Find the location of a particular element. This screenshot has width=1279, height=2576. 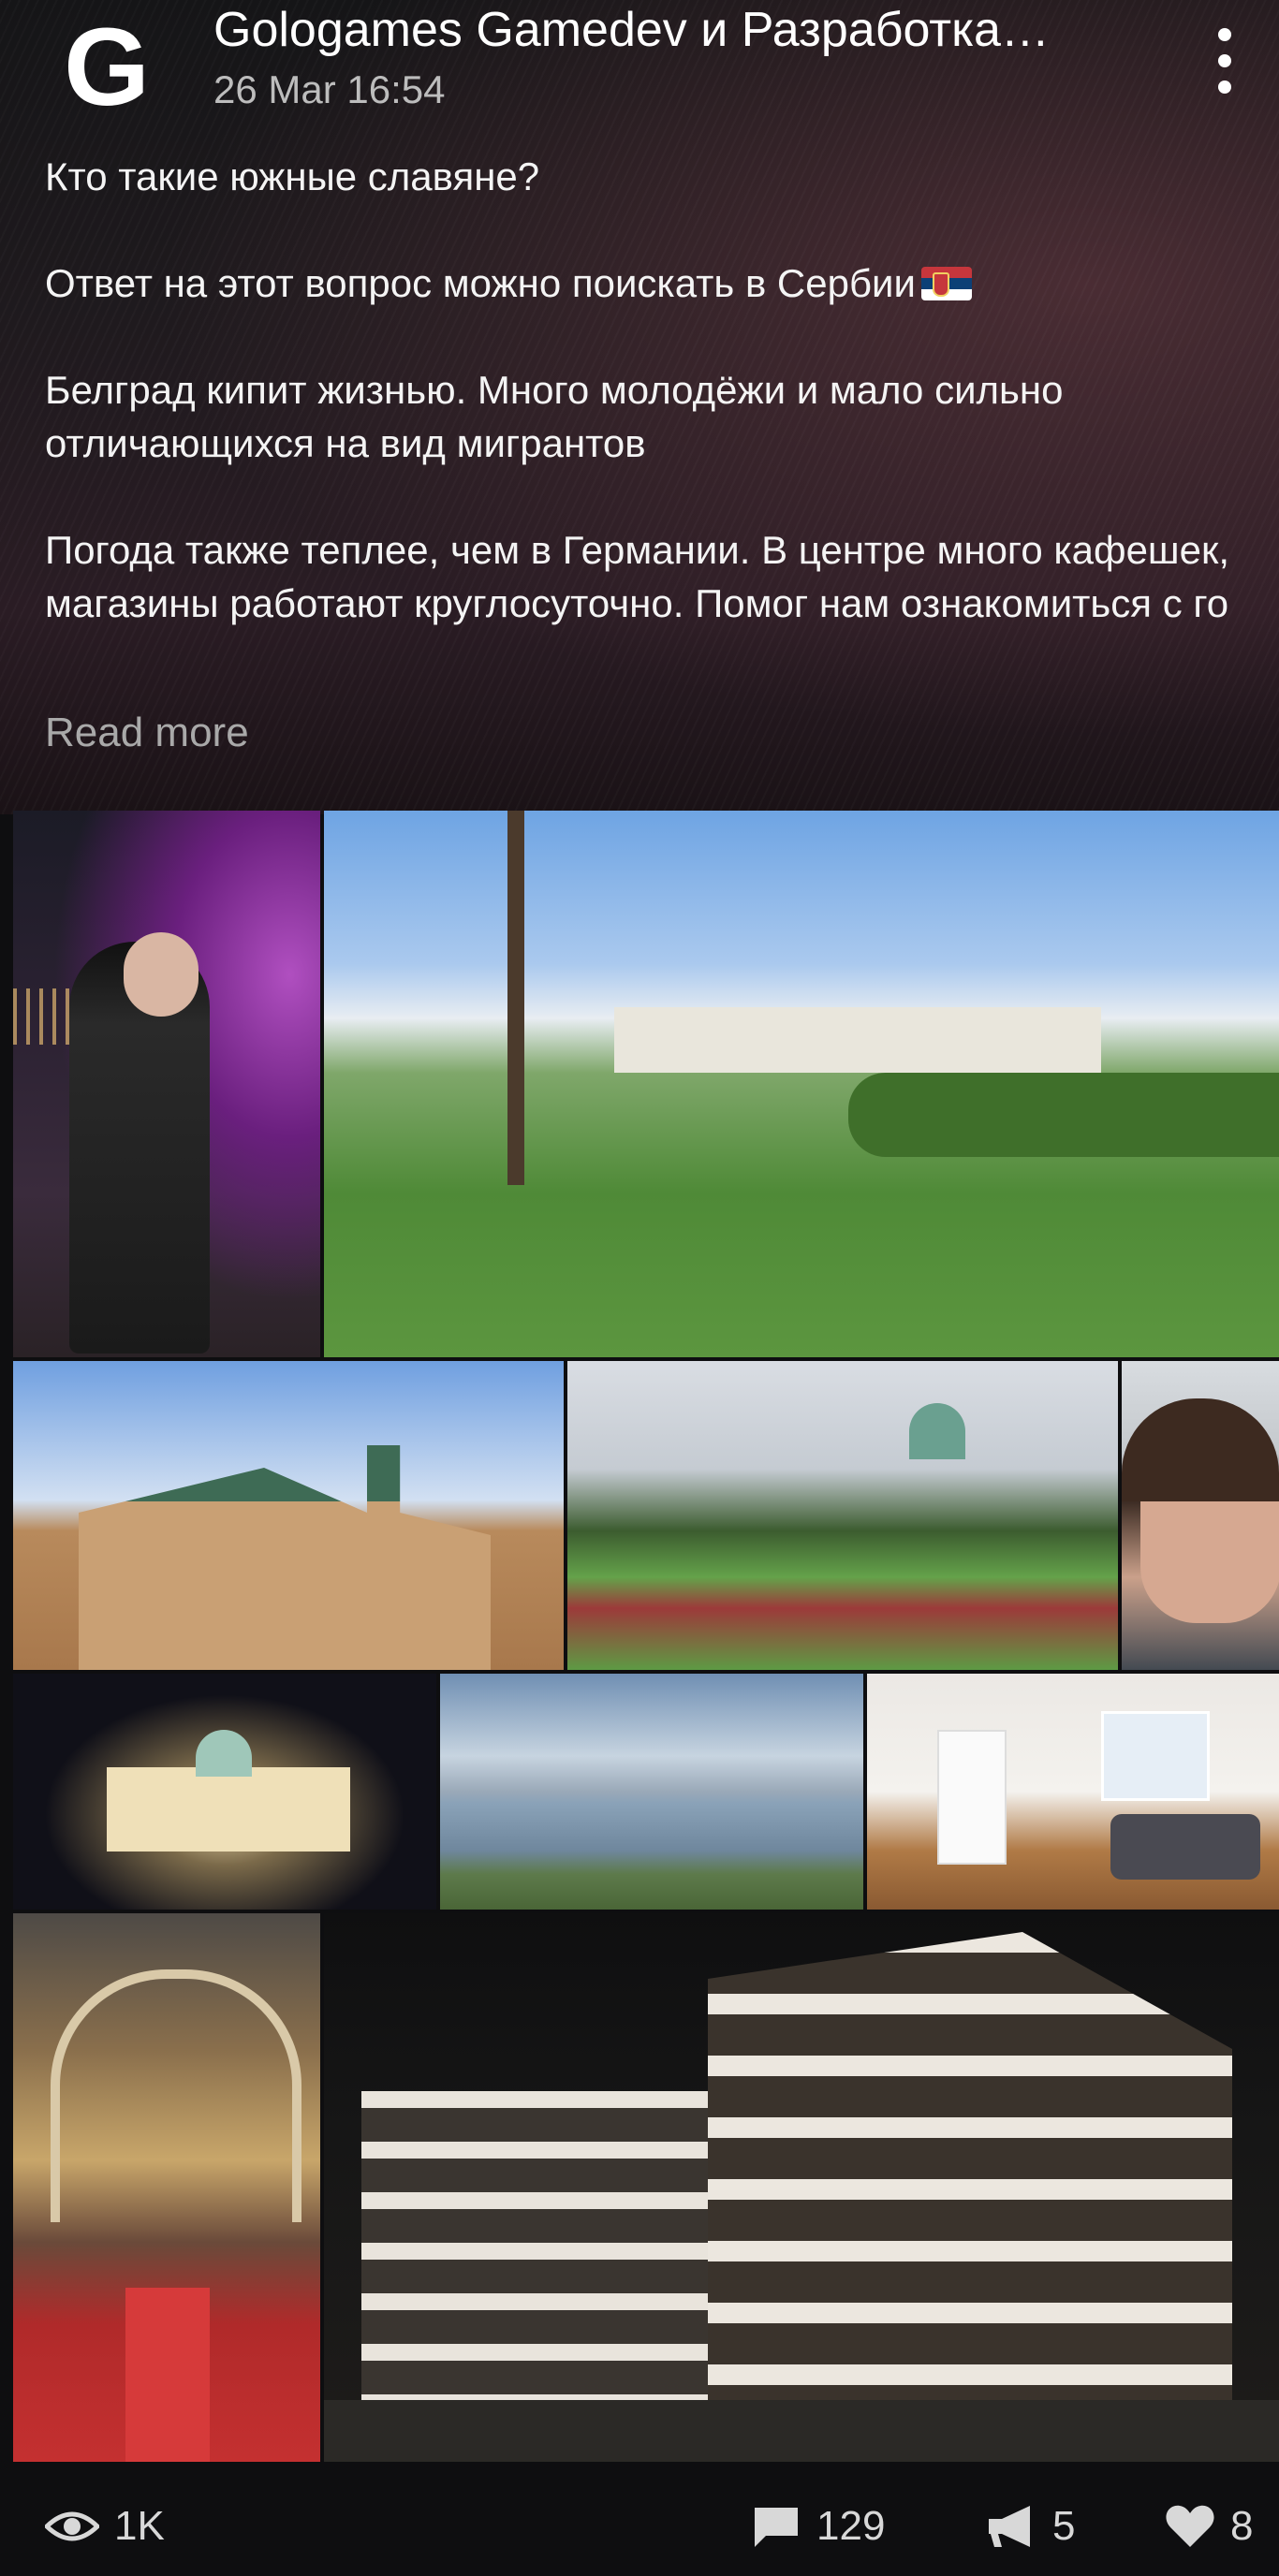

comments-count: 129 is located at coordinates (851, 2526).